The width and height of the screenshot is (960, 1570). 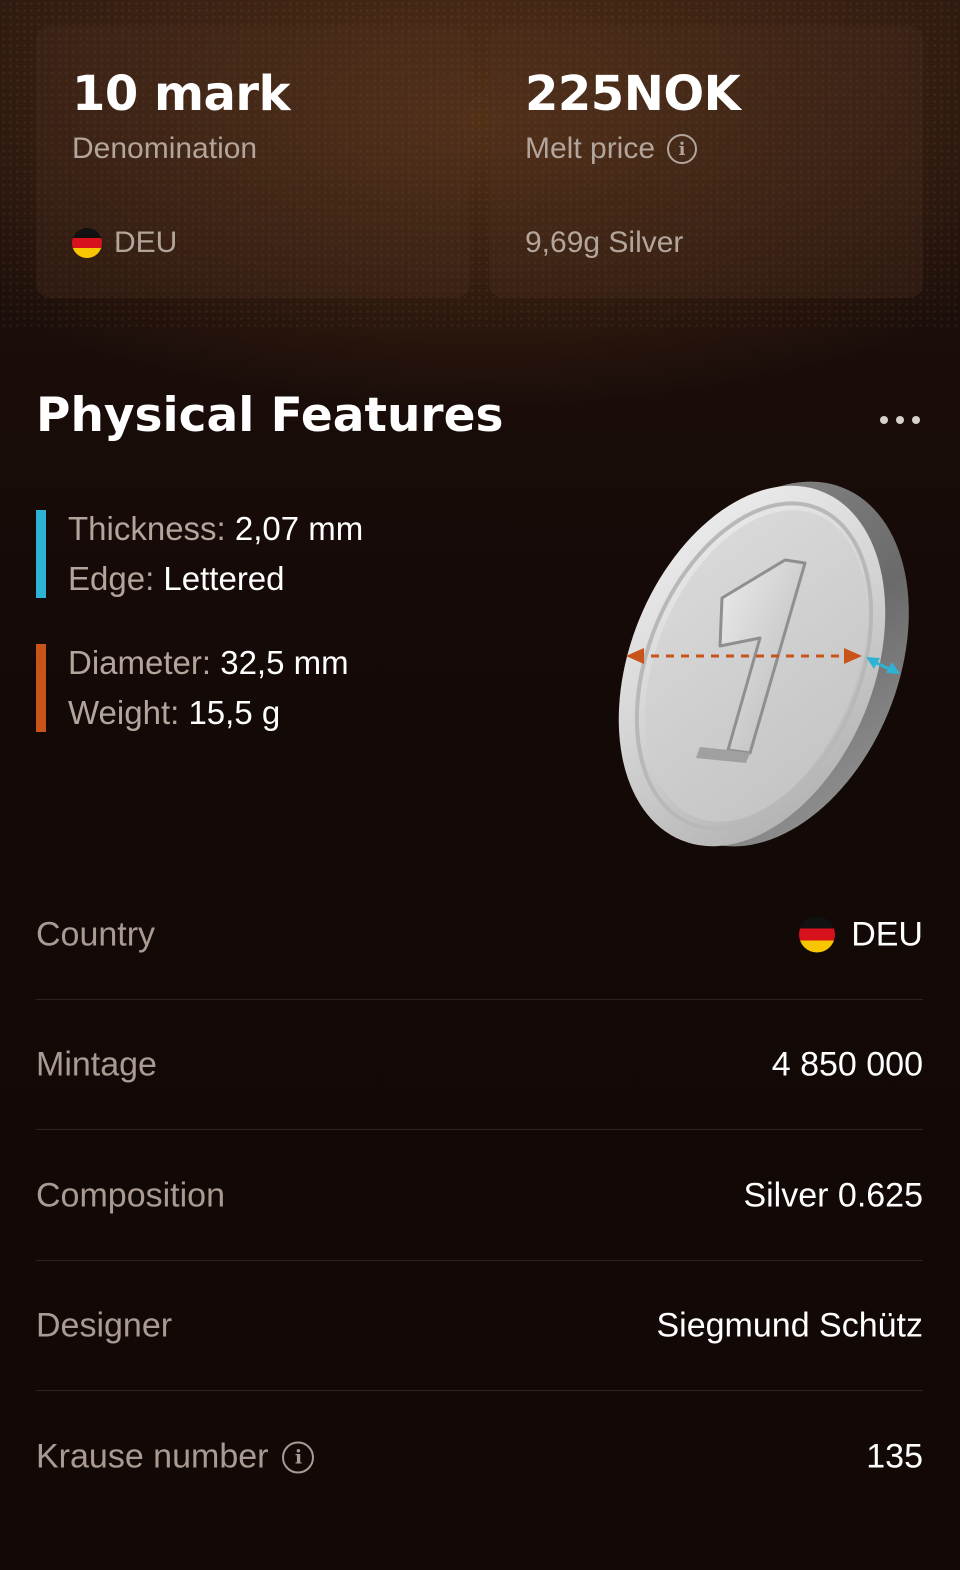 What do you see at coordinates (96, 1064) in the screenshot?
I see `mintage-label: Mintage` at bounding box center [96, 1064].